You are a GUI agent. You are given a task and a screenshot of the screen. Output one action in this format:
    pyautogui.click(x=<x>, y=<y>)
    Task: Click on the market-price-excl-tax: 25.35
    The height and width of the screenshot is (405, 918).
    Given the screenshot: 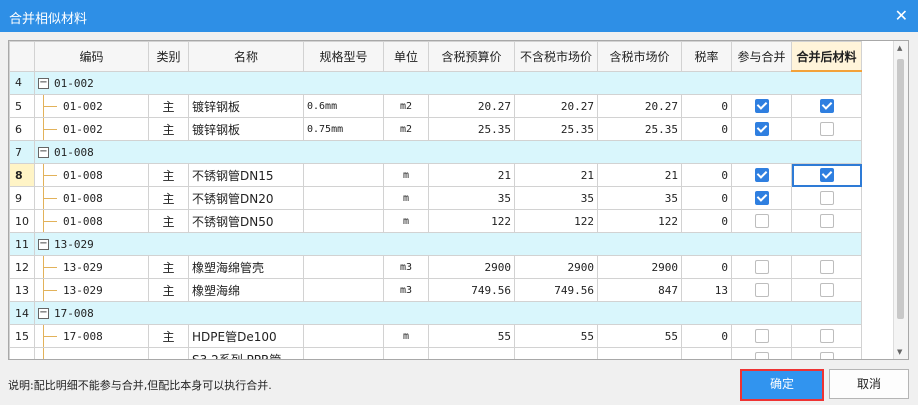 What is the action you would take?
    pyautogui.click(x=556, y=129)
    